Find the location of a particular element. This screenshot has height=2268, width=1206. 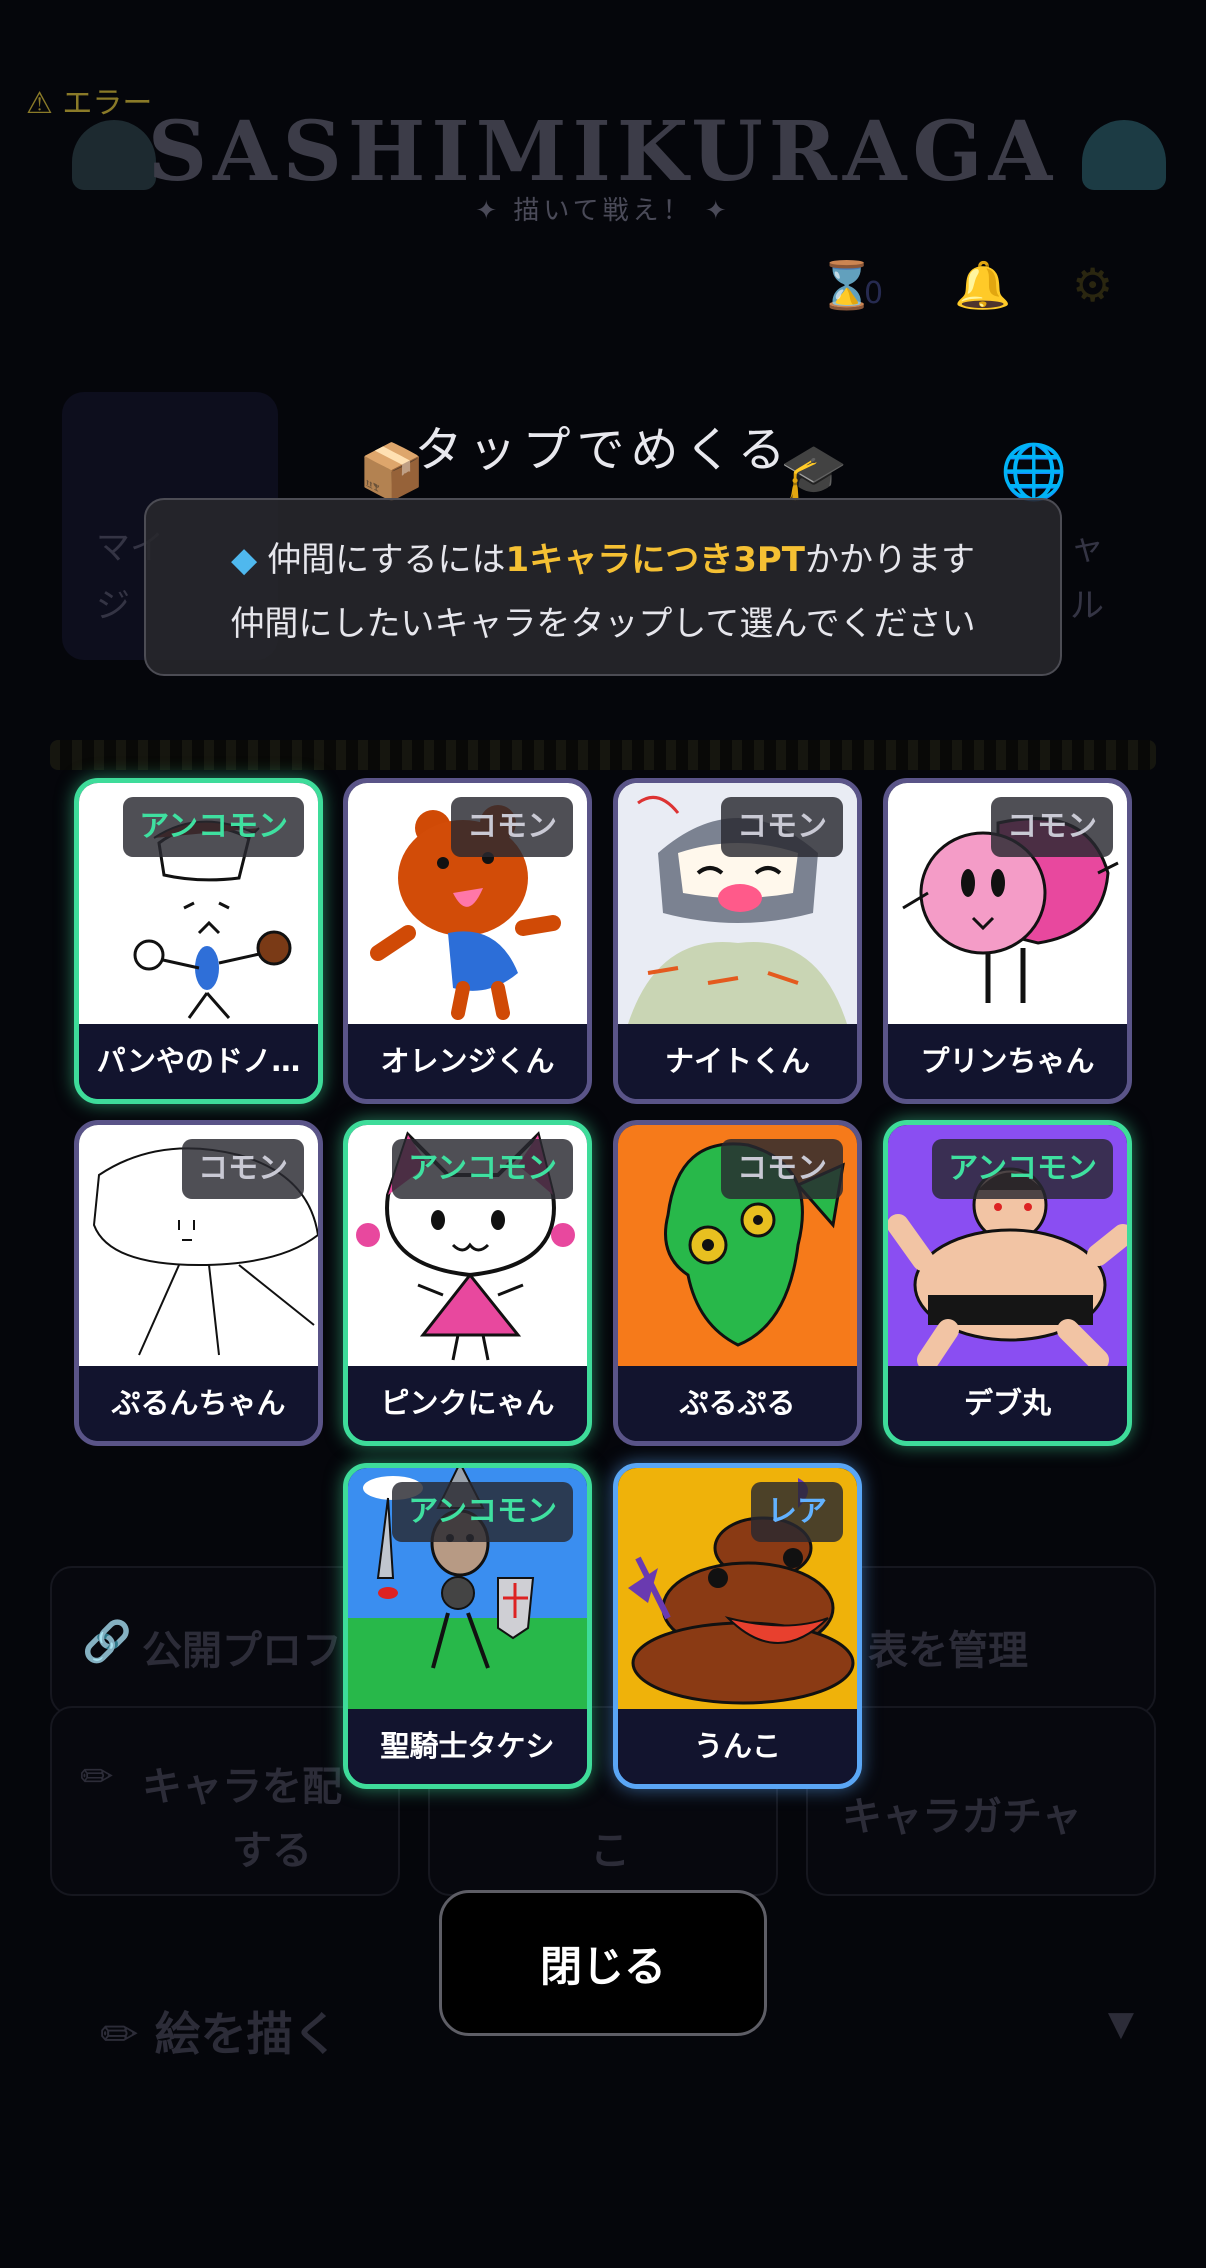

character-name: ピンクにゃん is located at coordinates (467, 1403).